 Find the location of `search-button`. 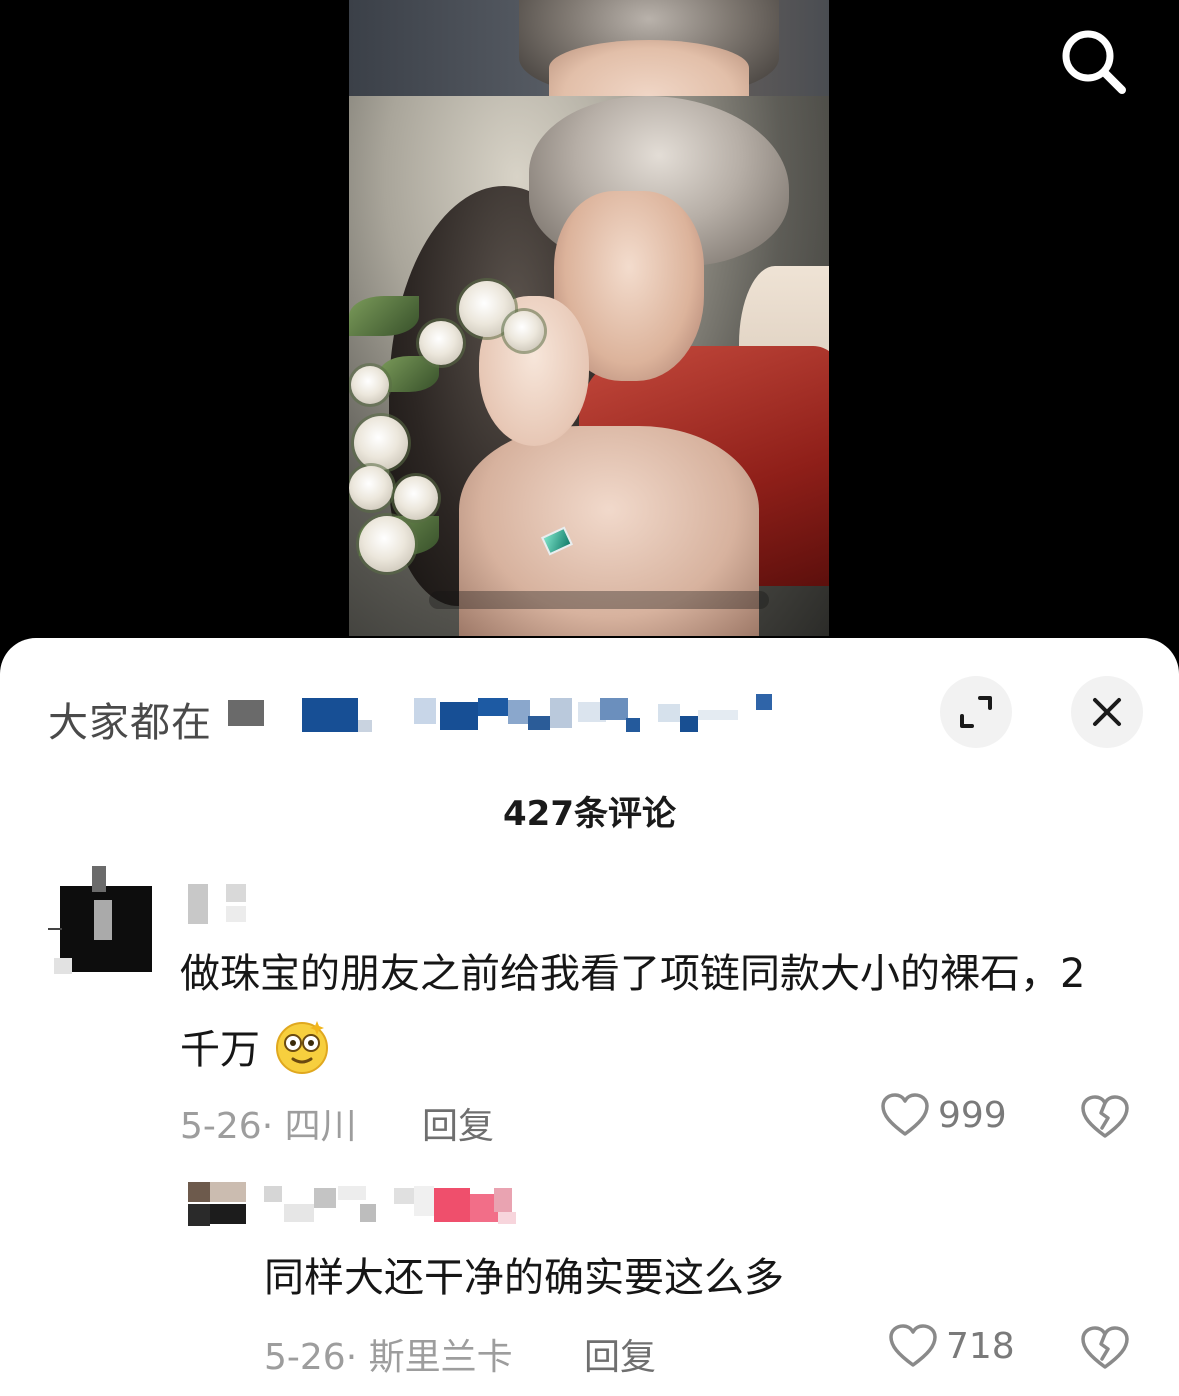

search-button is located at coordinates (1094, 62).